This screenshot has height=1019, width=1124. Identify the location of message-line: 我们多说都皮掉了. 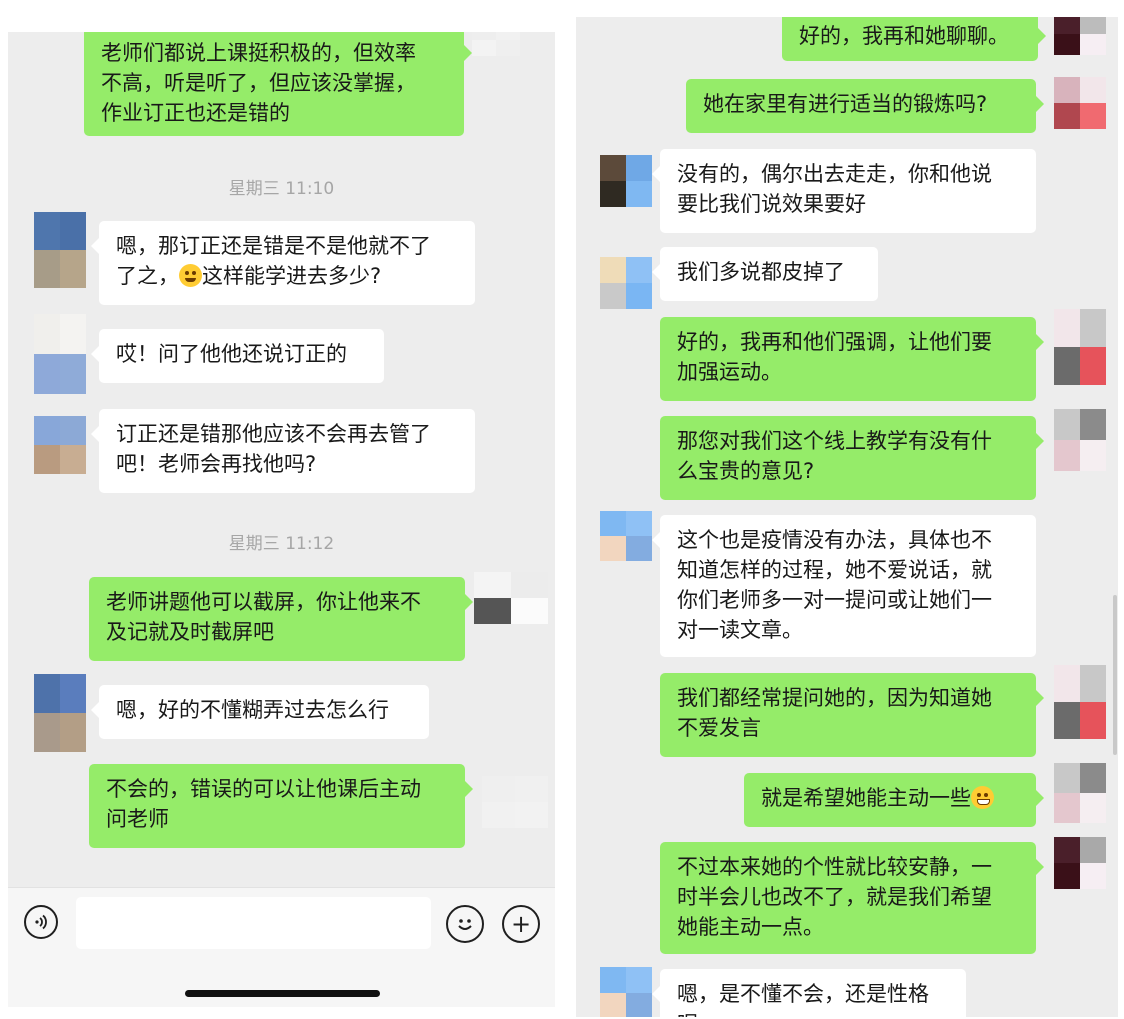
(761, 272).